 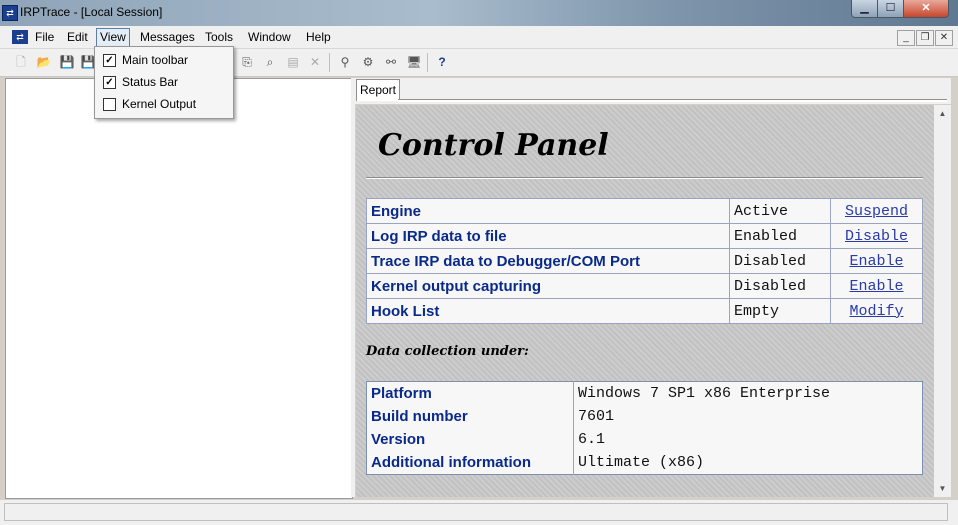 What do you see at coordinates (548, 236) in the screenshot?
I see `setting-name: Log IRP data to file` at bounding box center [548, 236].